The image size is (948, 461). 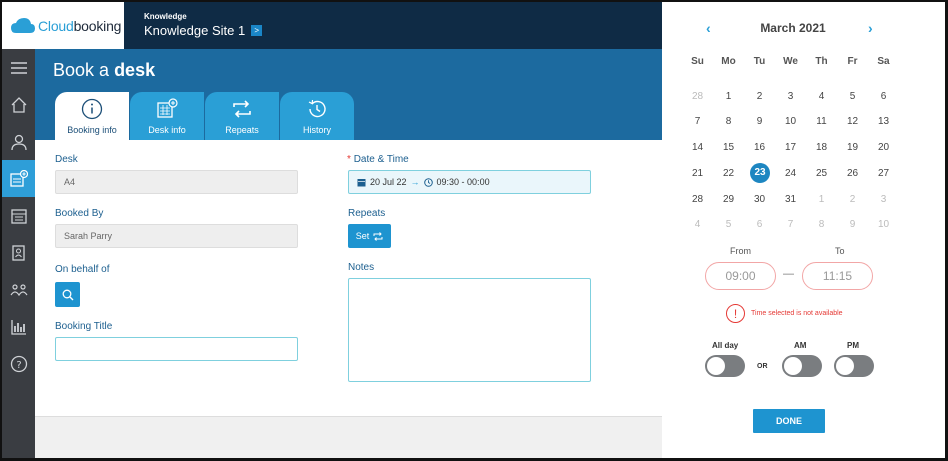 What do you see at coordinates (789, 421) in the screenshot?
I see `done-button: DONE` at bounding box center [789, 421].